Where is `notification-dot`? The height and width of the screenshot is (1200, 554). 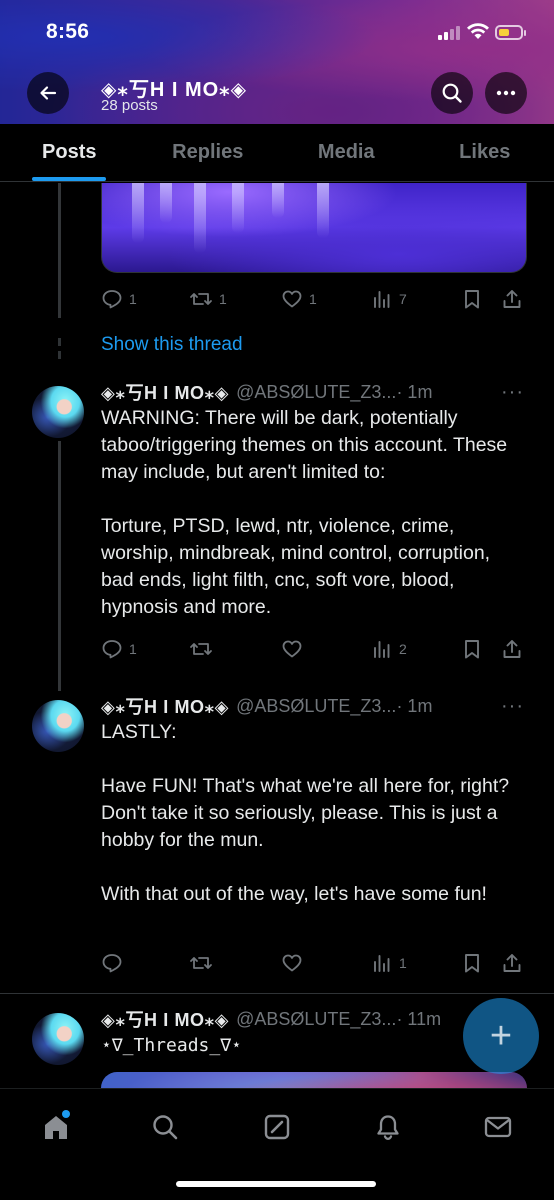
notification-dot is located at coordinates (66, 1114).